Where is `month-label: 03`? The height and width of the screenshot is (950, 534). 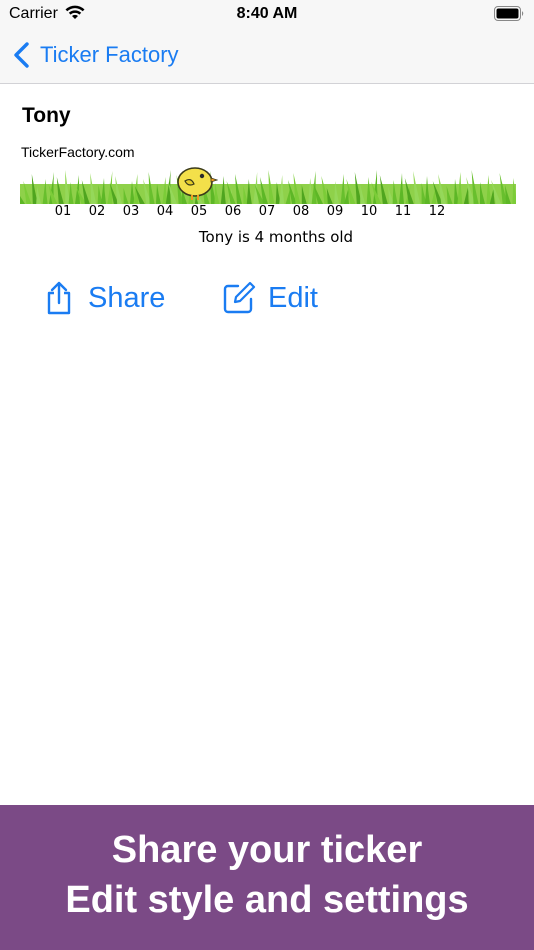 month-label: 03 is located at coordinates (131, 211).